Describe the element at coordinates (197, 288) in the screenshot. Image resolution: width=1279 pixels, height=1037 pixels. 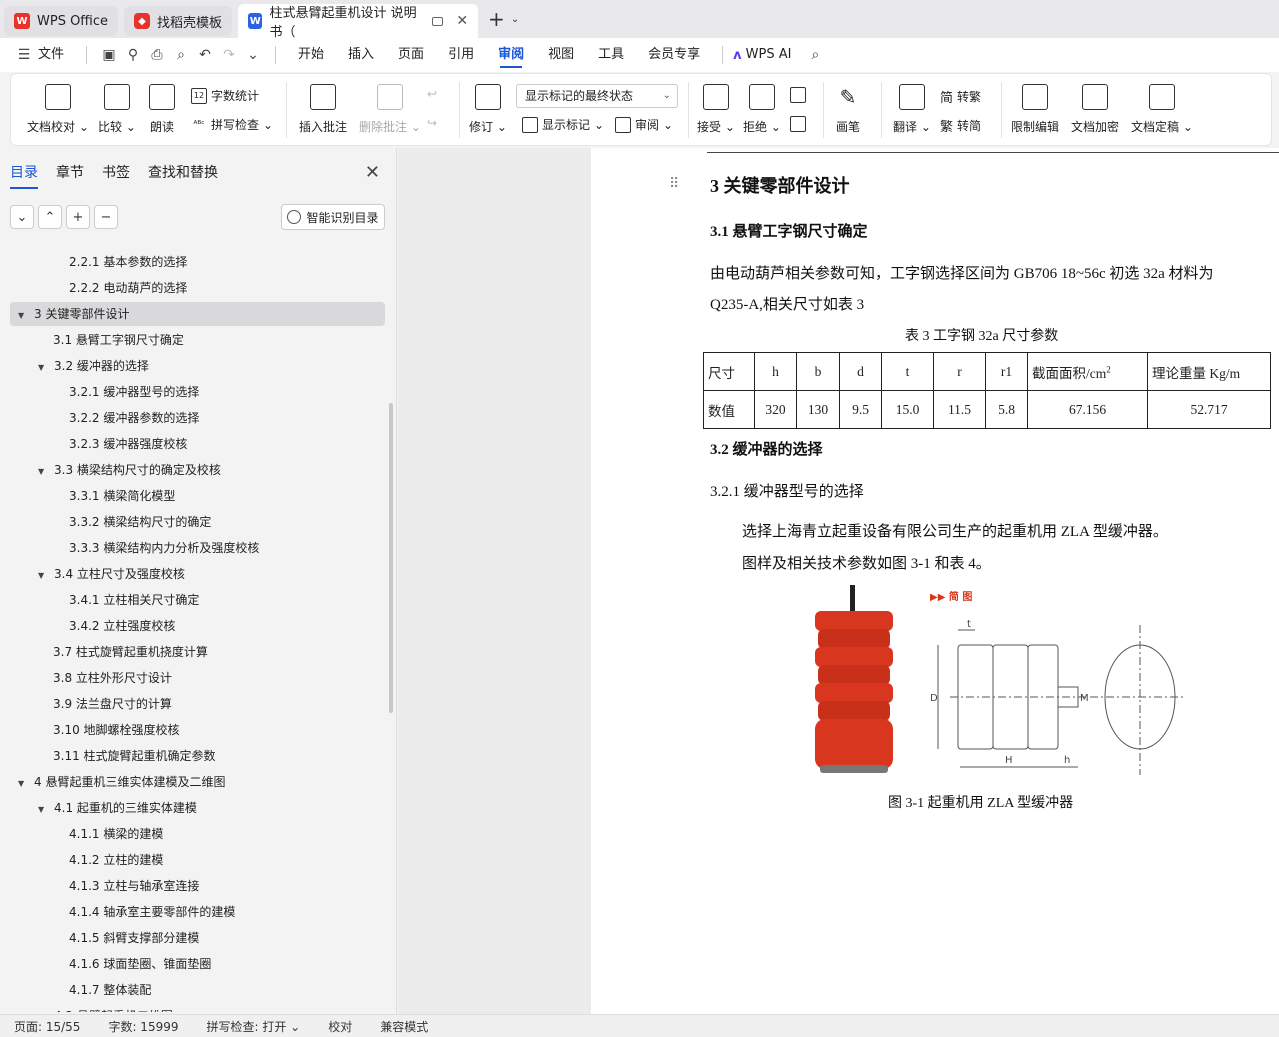
I see `toc-item: 2.2.2 电动葫芦的选择` at that location.